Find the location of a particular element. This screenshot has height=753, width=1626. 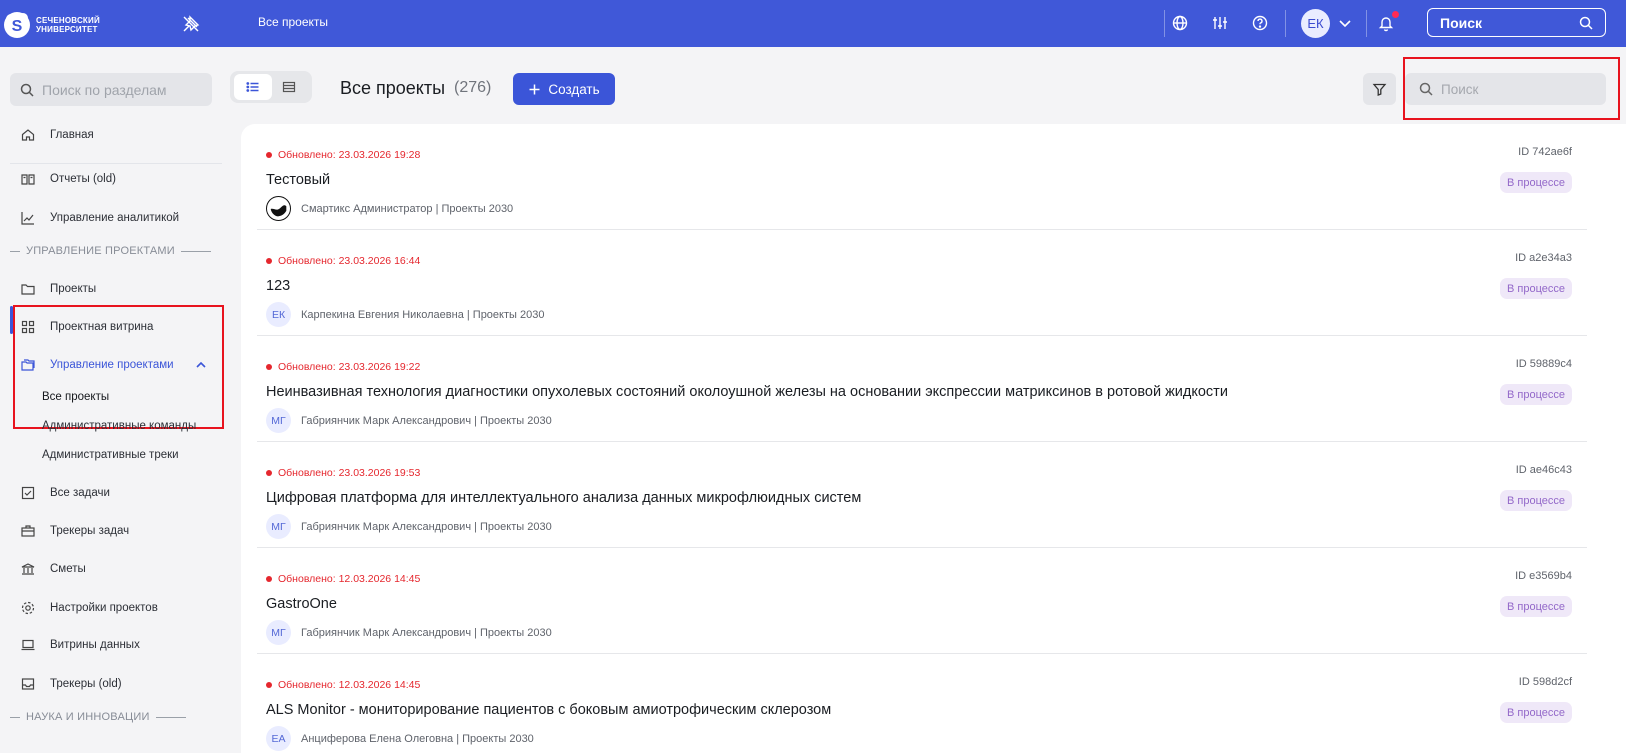

chart-icon is located at coordinates (27, 218).